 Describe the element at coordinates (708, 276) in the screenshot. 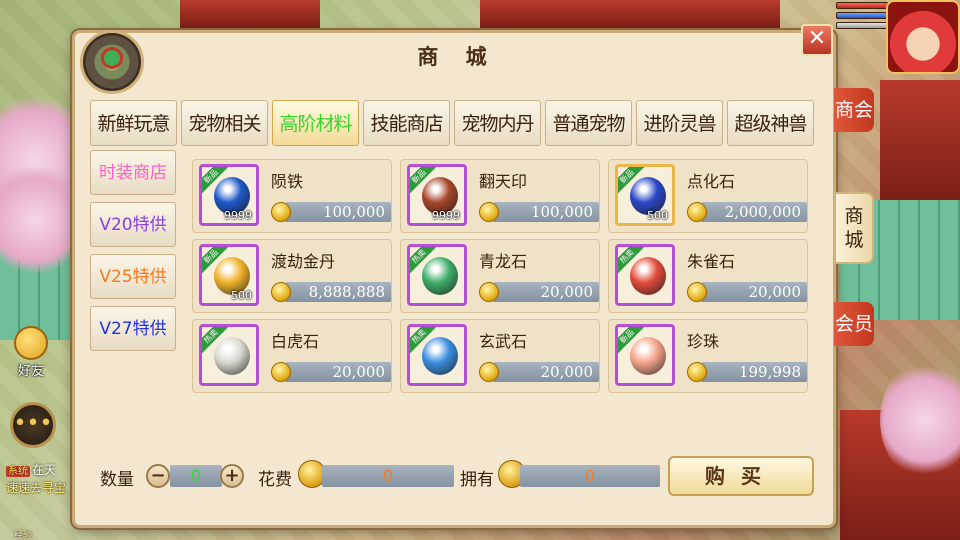

I see `item-card: 热卖 朱雀石 20,000` at that location.